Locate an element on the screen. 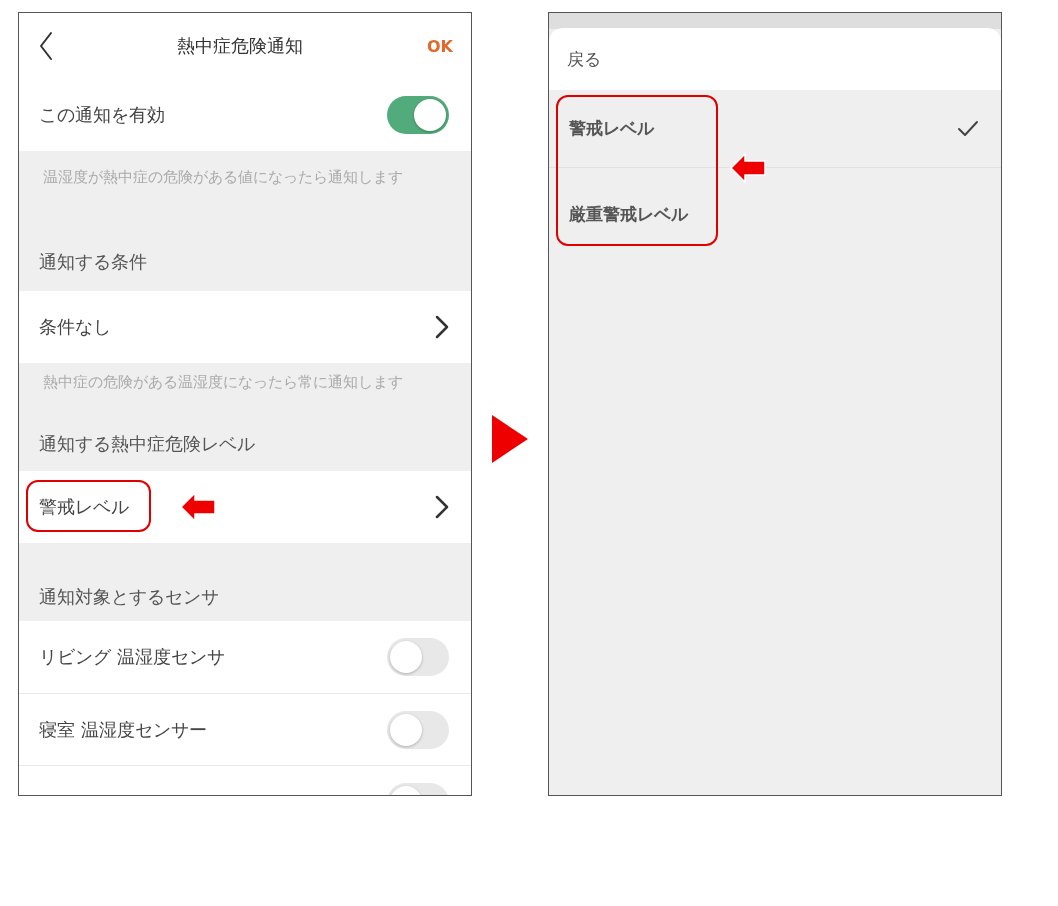 The height and width of the screenshot is (906, 1058). arrow-icon is located at coordinates (748, 168).